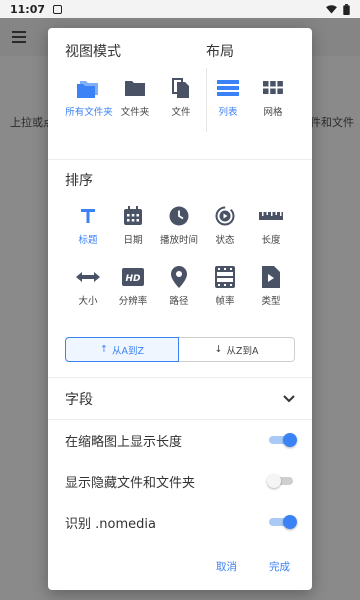  What do you see at coordinates (331, 9) in the screenshot?
I see `wifi-icon` at bounding box center [331, 9].